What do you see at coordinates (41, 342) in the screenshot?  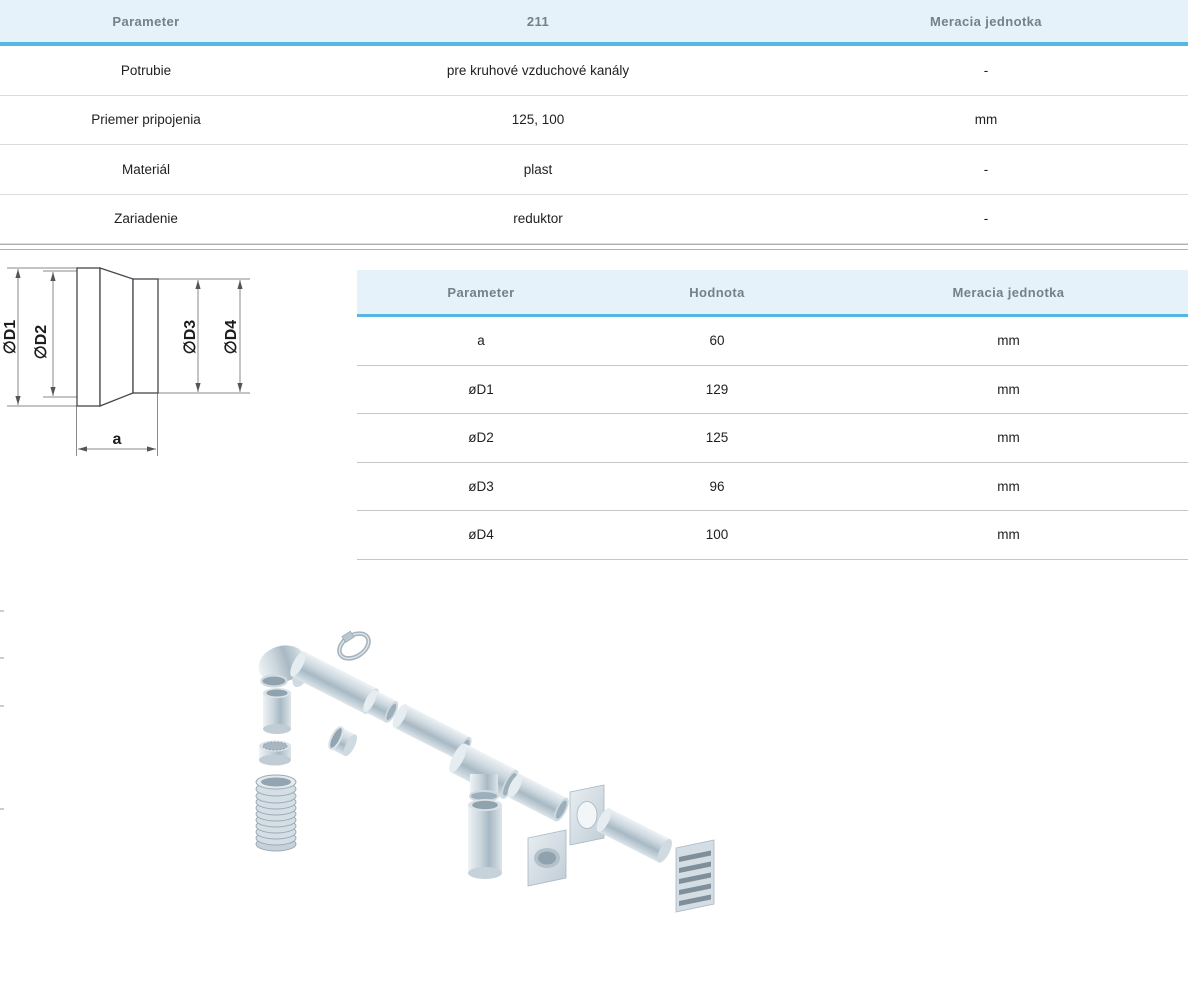 I see `diagram-label-d2: ∅D2` at bounding box center [41, 342].